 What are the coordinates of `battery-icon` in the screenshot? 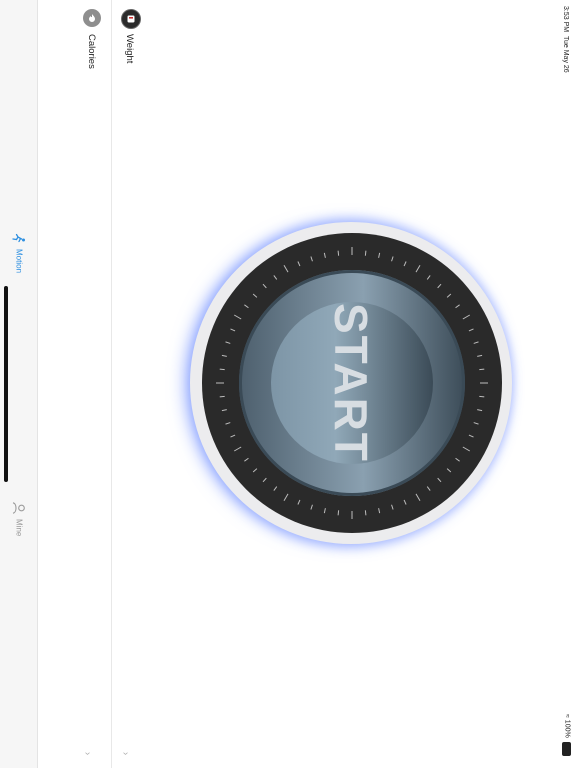 It's located at (566, 748).